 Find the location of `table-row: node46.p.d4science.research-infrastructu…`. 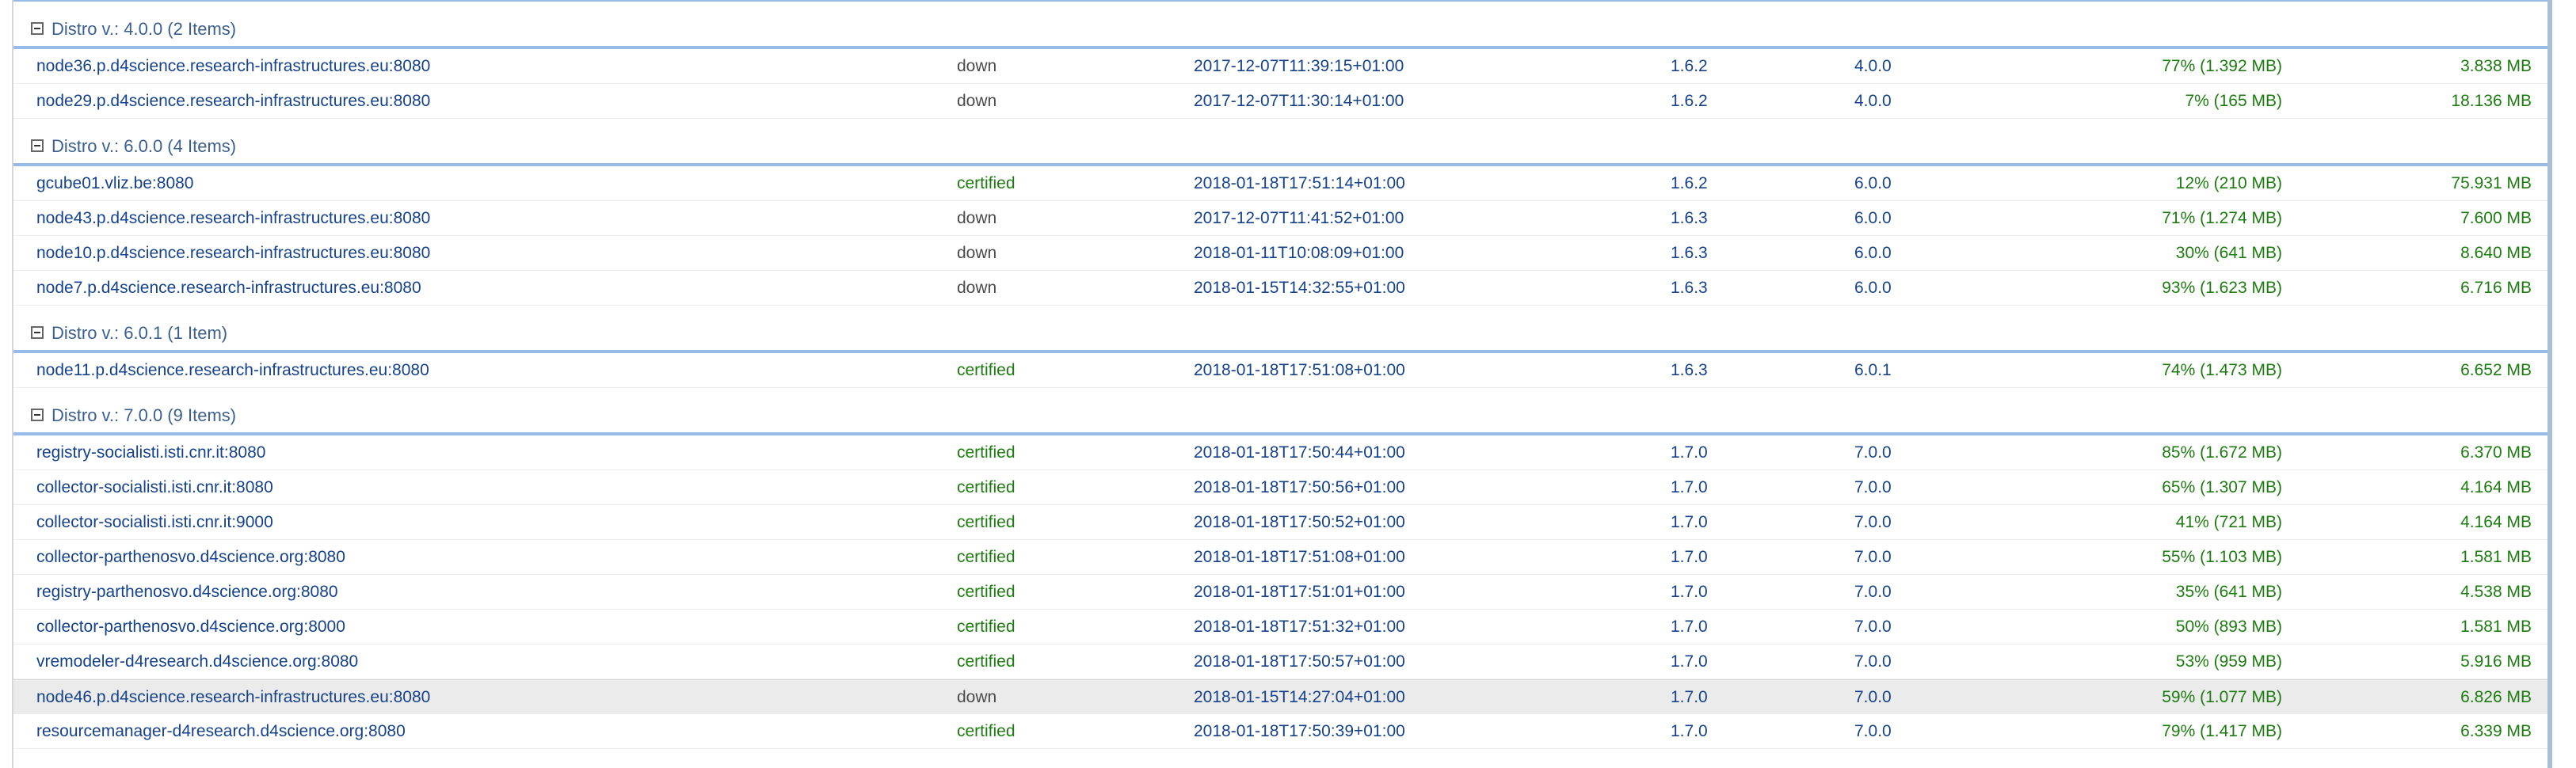

table-row: node46.p.d4science.research-infrastructu… is located at coordinates (1280, 696).